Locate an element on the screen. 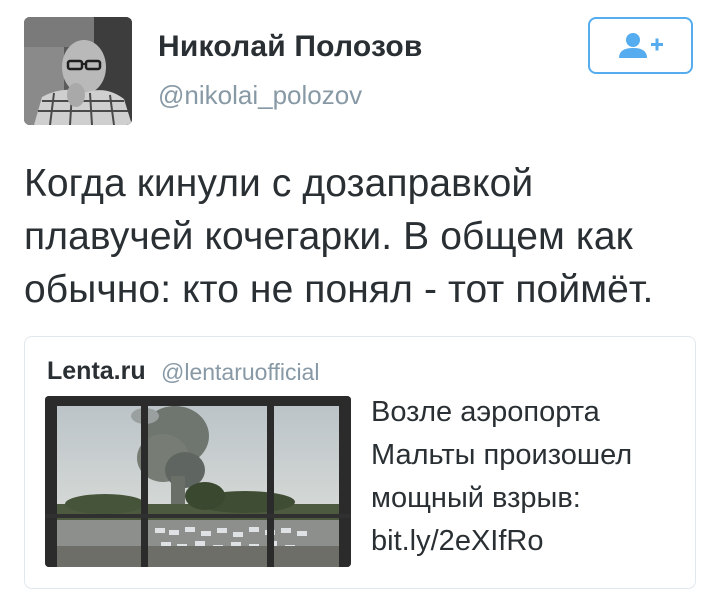 The image size is (720, 603). quoted-author-name: Lenta.ru is located at coordinates (96, 371).